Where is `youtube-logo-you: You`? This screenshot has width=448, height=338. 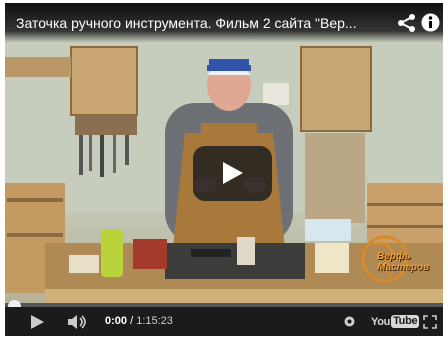 youtube-logo-you: You is located at coordinates (381, 321).